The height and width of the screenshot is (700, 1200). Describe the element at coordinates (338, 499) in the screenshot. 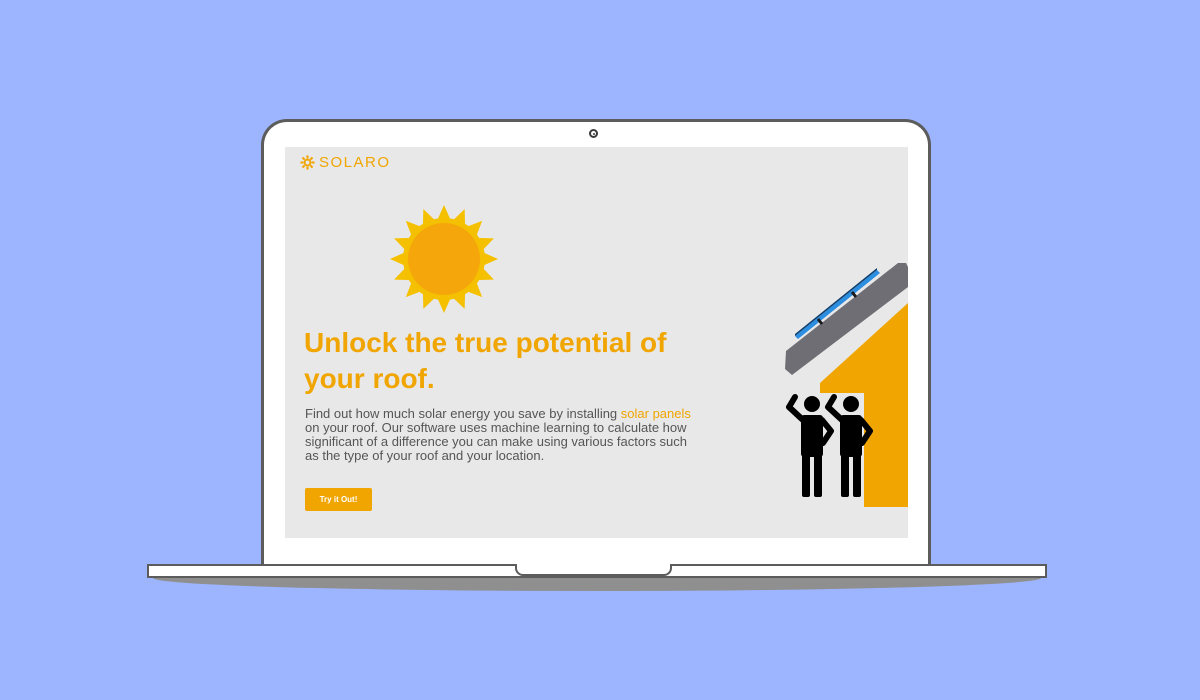

I see `try-it-out-button: Try it Out!` at that location.